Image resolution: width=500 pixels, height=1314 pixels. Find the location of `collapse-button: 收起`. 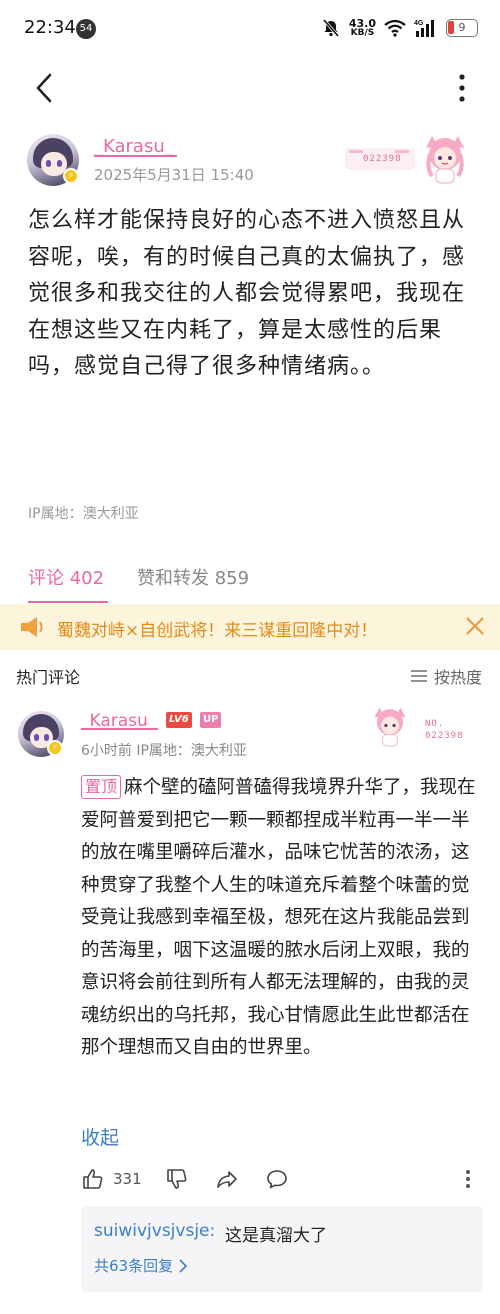

collapse-button: 收起 is located at coordinates (100, 1136).